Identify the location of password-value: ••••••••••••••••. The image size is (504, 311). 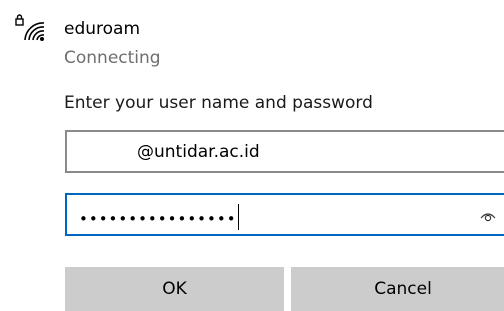
(159, 217).